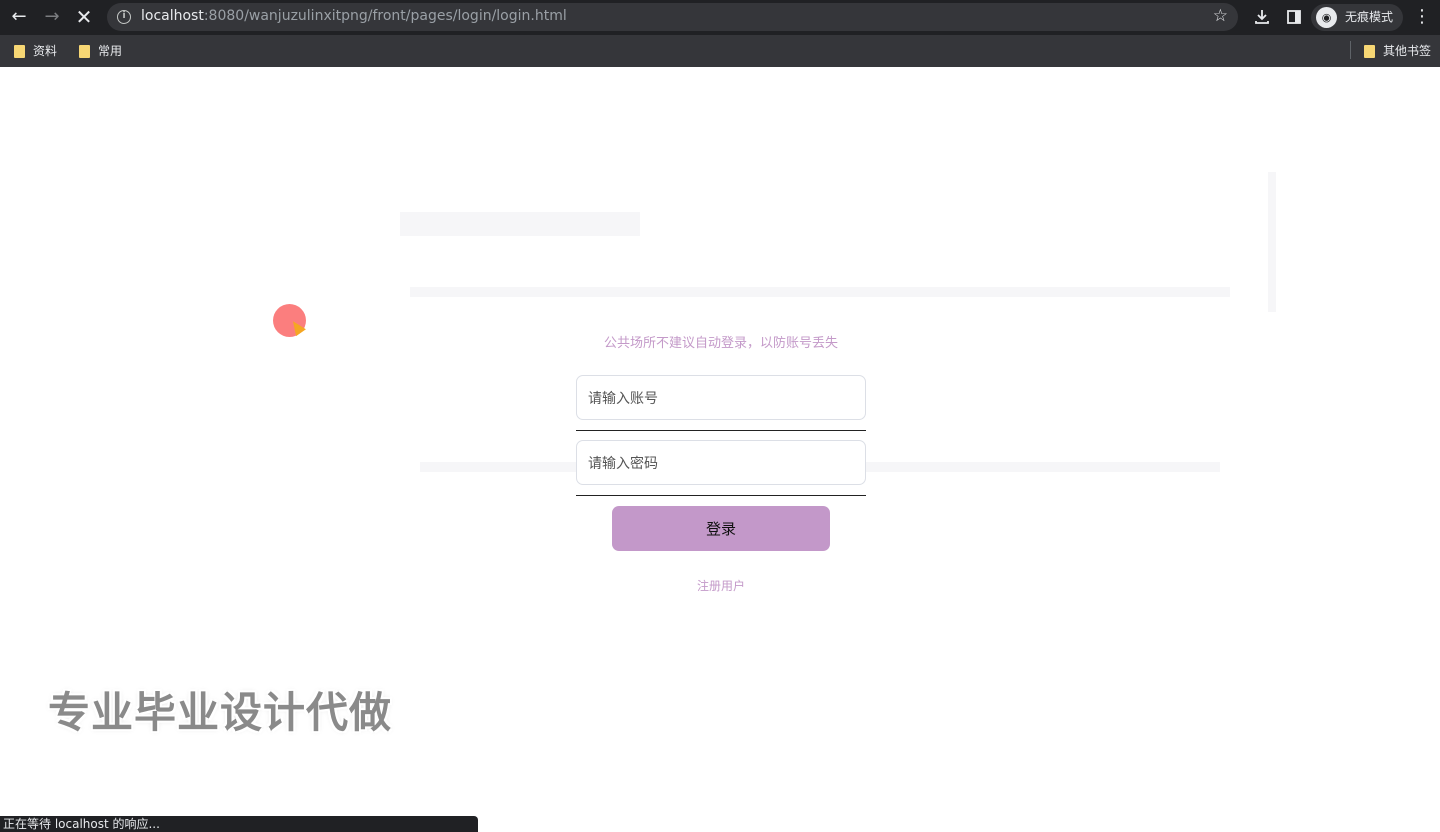  I want to click on bookmark-folder-ziliao: 资料, so click(34, 51).